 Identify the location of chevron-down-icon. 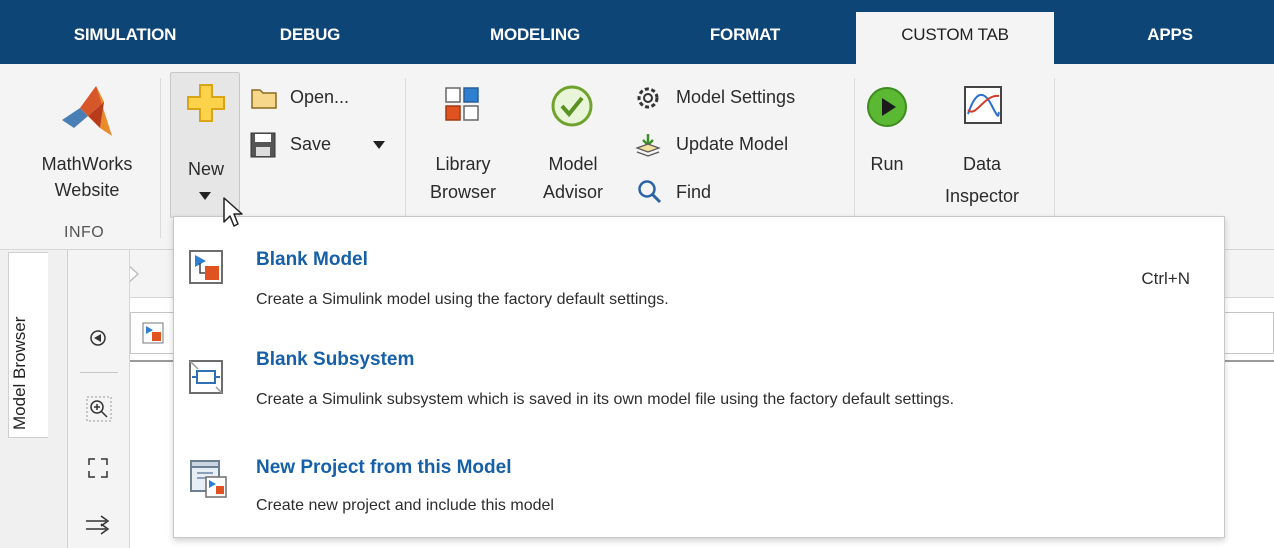
(205, 196).